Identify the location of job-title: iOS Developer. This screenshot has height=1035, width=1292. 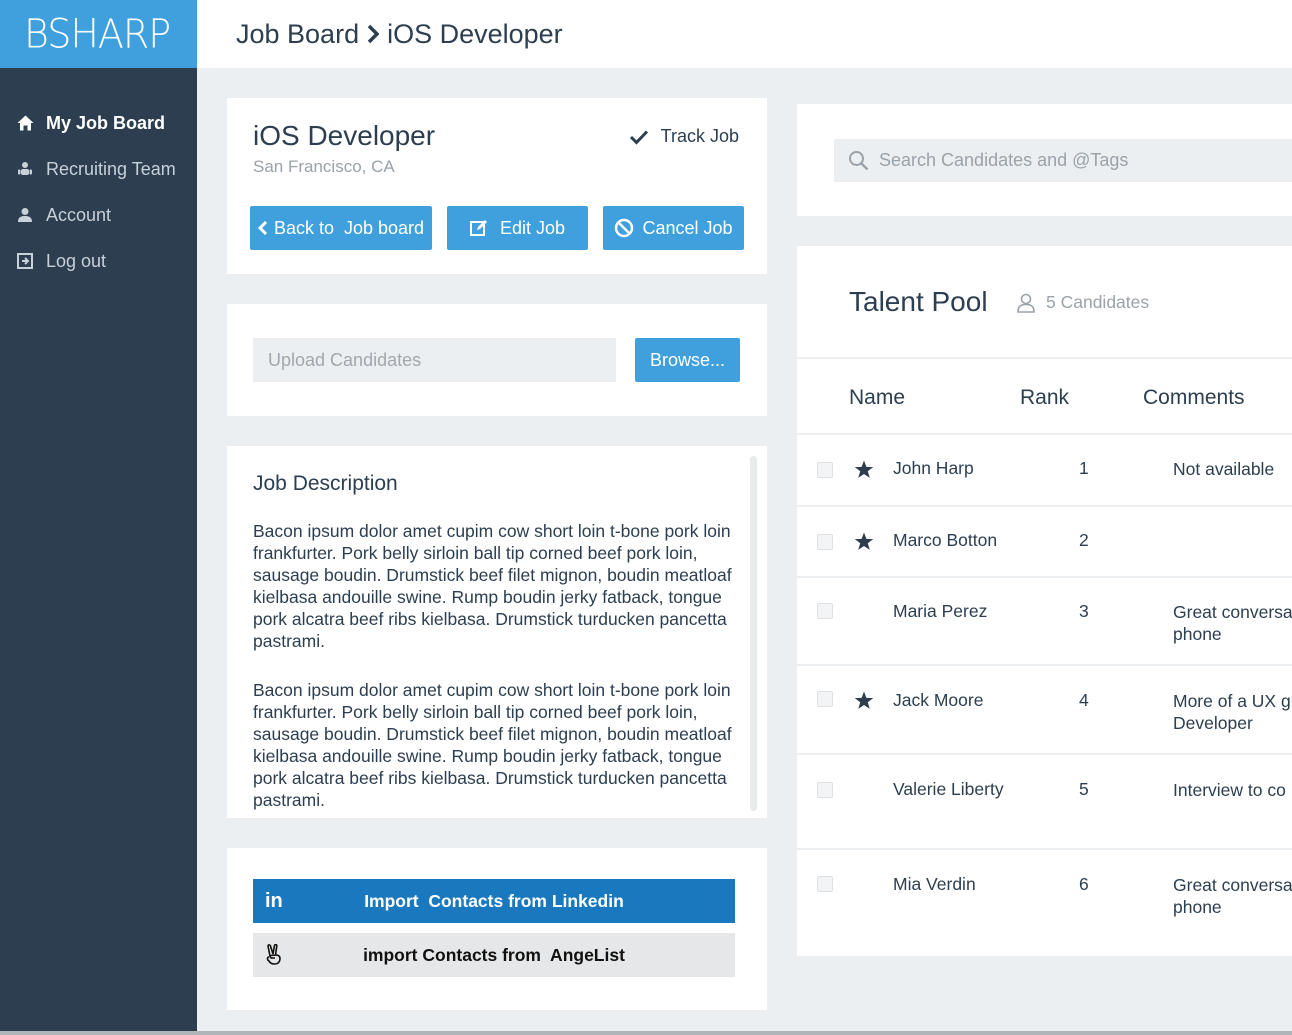
(344, 135).